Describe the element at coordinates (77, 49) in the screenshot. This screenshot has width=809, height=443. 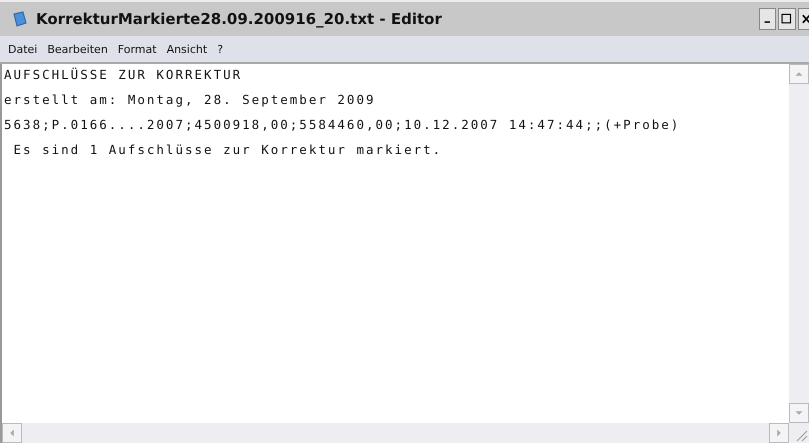
I see `menu-item: Bearbeiten` at that location.